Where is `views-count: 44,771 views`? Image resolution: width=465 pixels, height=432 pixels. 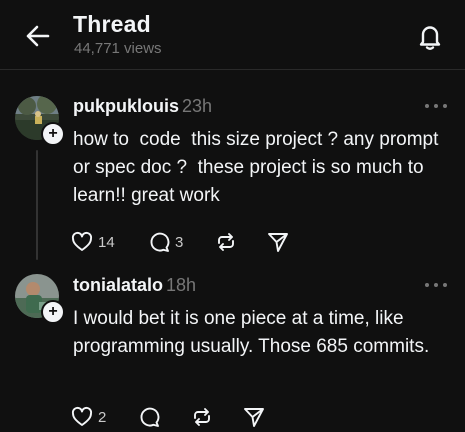 views-count: 44,771 views is located at coordinates (118, 48).